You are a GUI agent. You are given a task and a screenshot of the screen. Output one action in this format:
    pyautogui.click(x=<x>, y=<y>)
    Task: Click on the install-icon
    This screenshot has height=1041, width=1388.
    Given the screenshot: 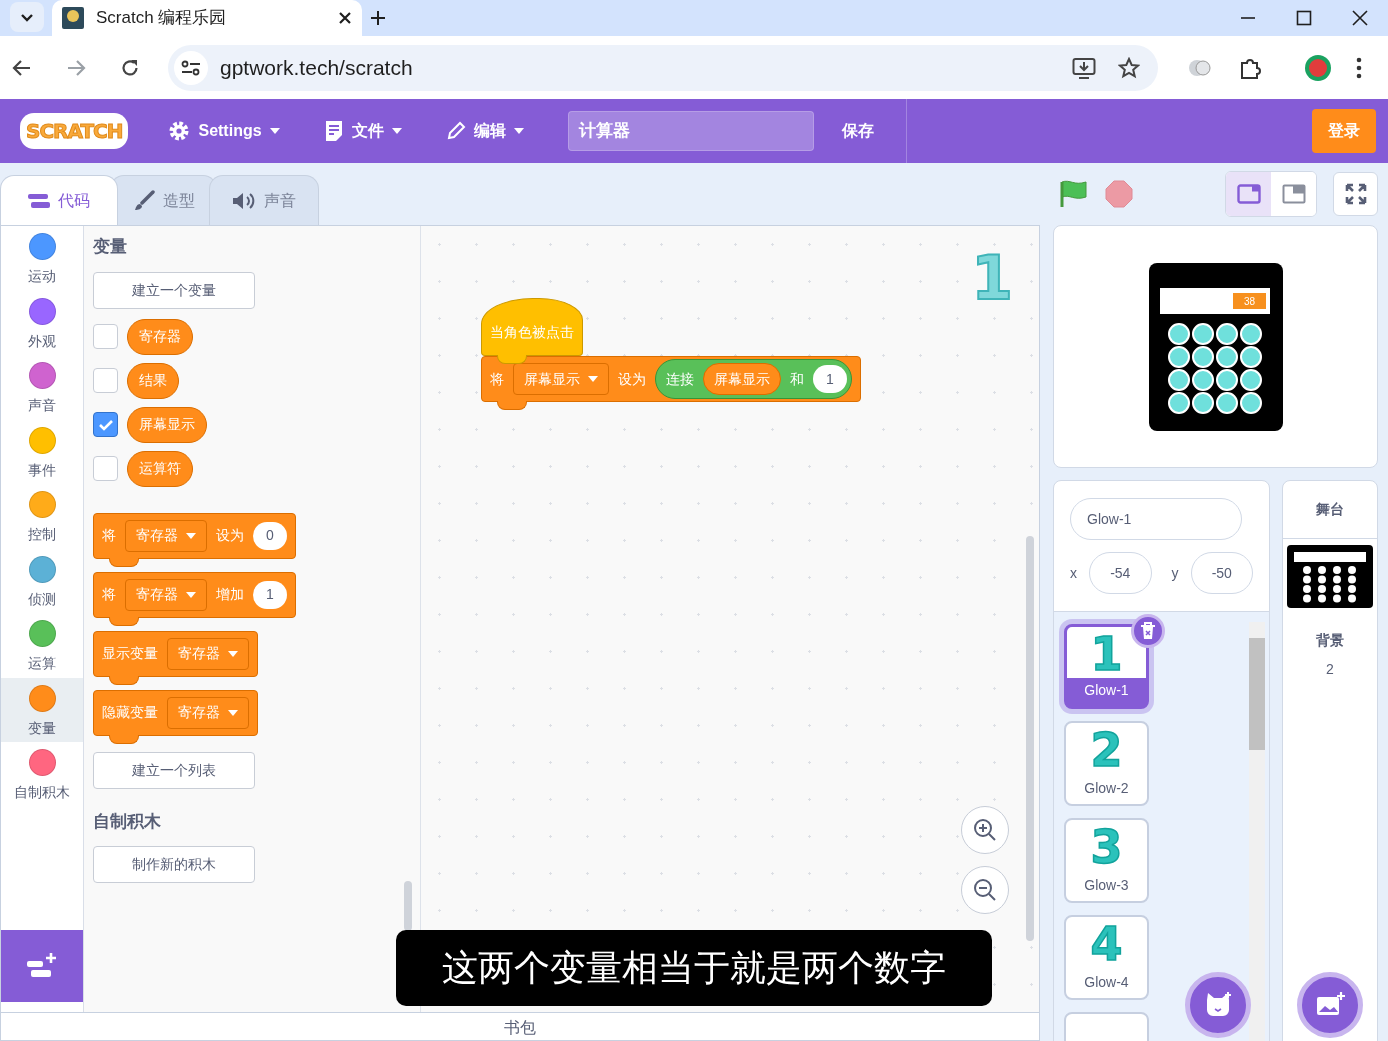 What is the action you would take?
    pyautogui.click(x=1084, y=67)
    